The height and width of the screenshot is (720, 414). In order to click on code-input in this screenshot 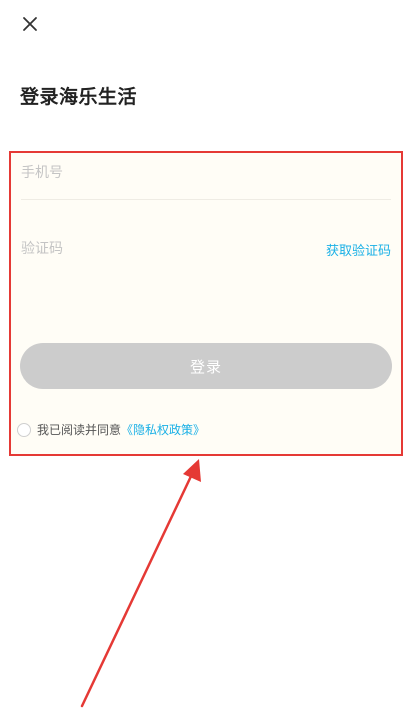, I will do `click(166, 249)`.